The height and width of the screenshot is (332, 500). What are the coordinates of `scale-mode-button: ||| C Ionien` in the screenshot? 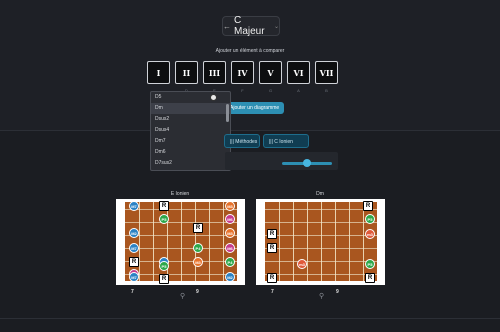 It's located at (286, 141).